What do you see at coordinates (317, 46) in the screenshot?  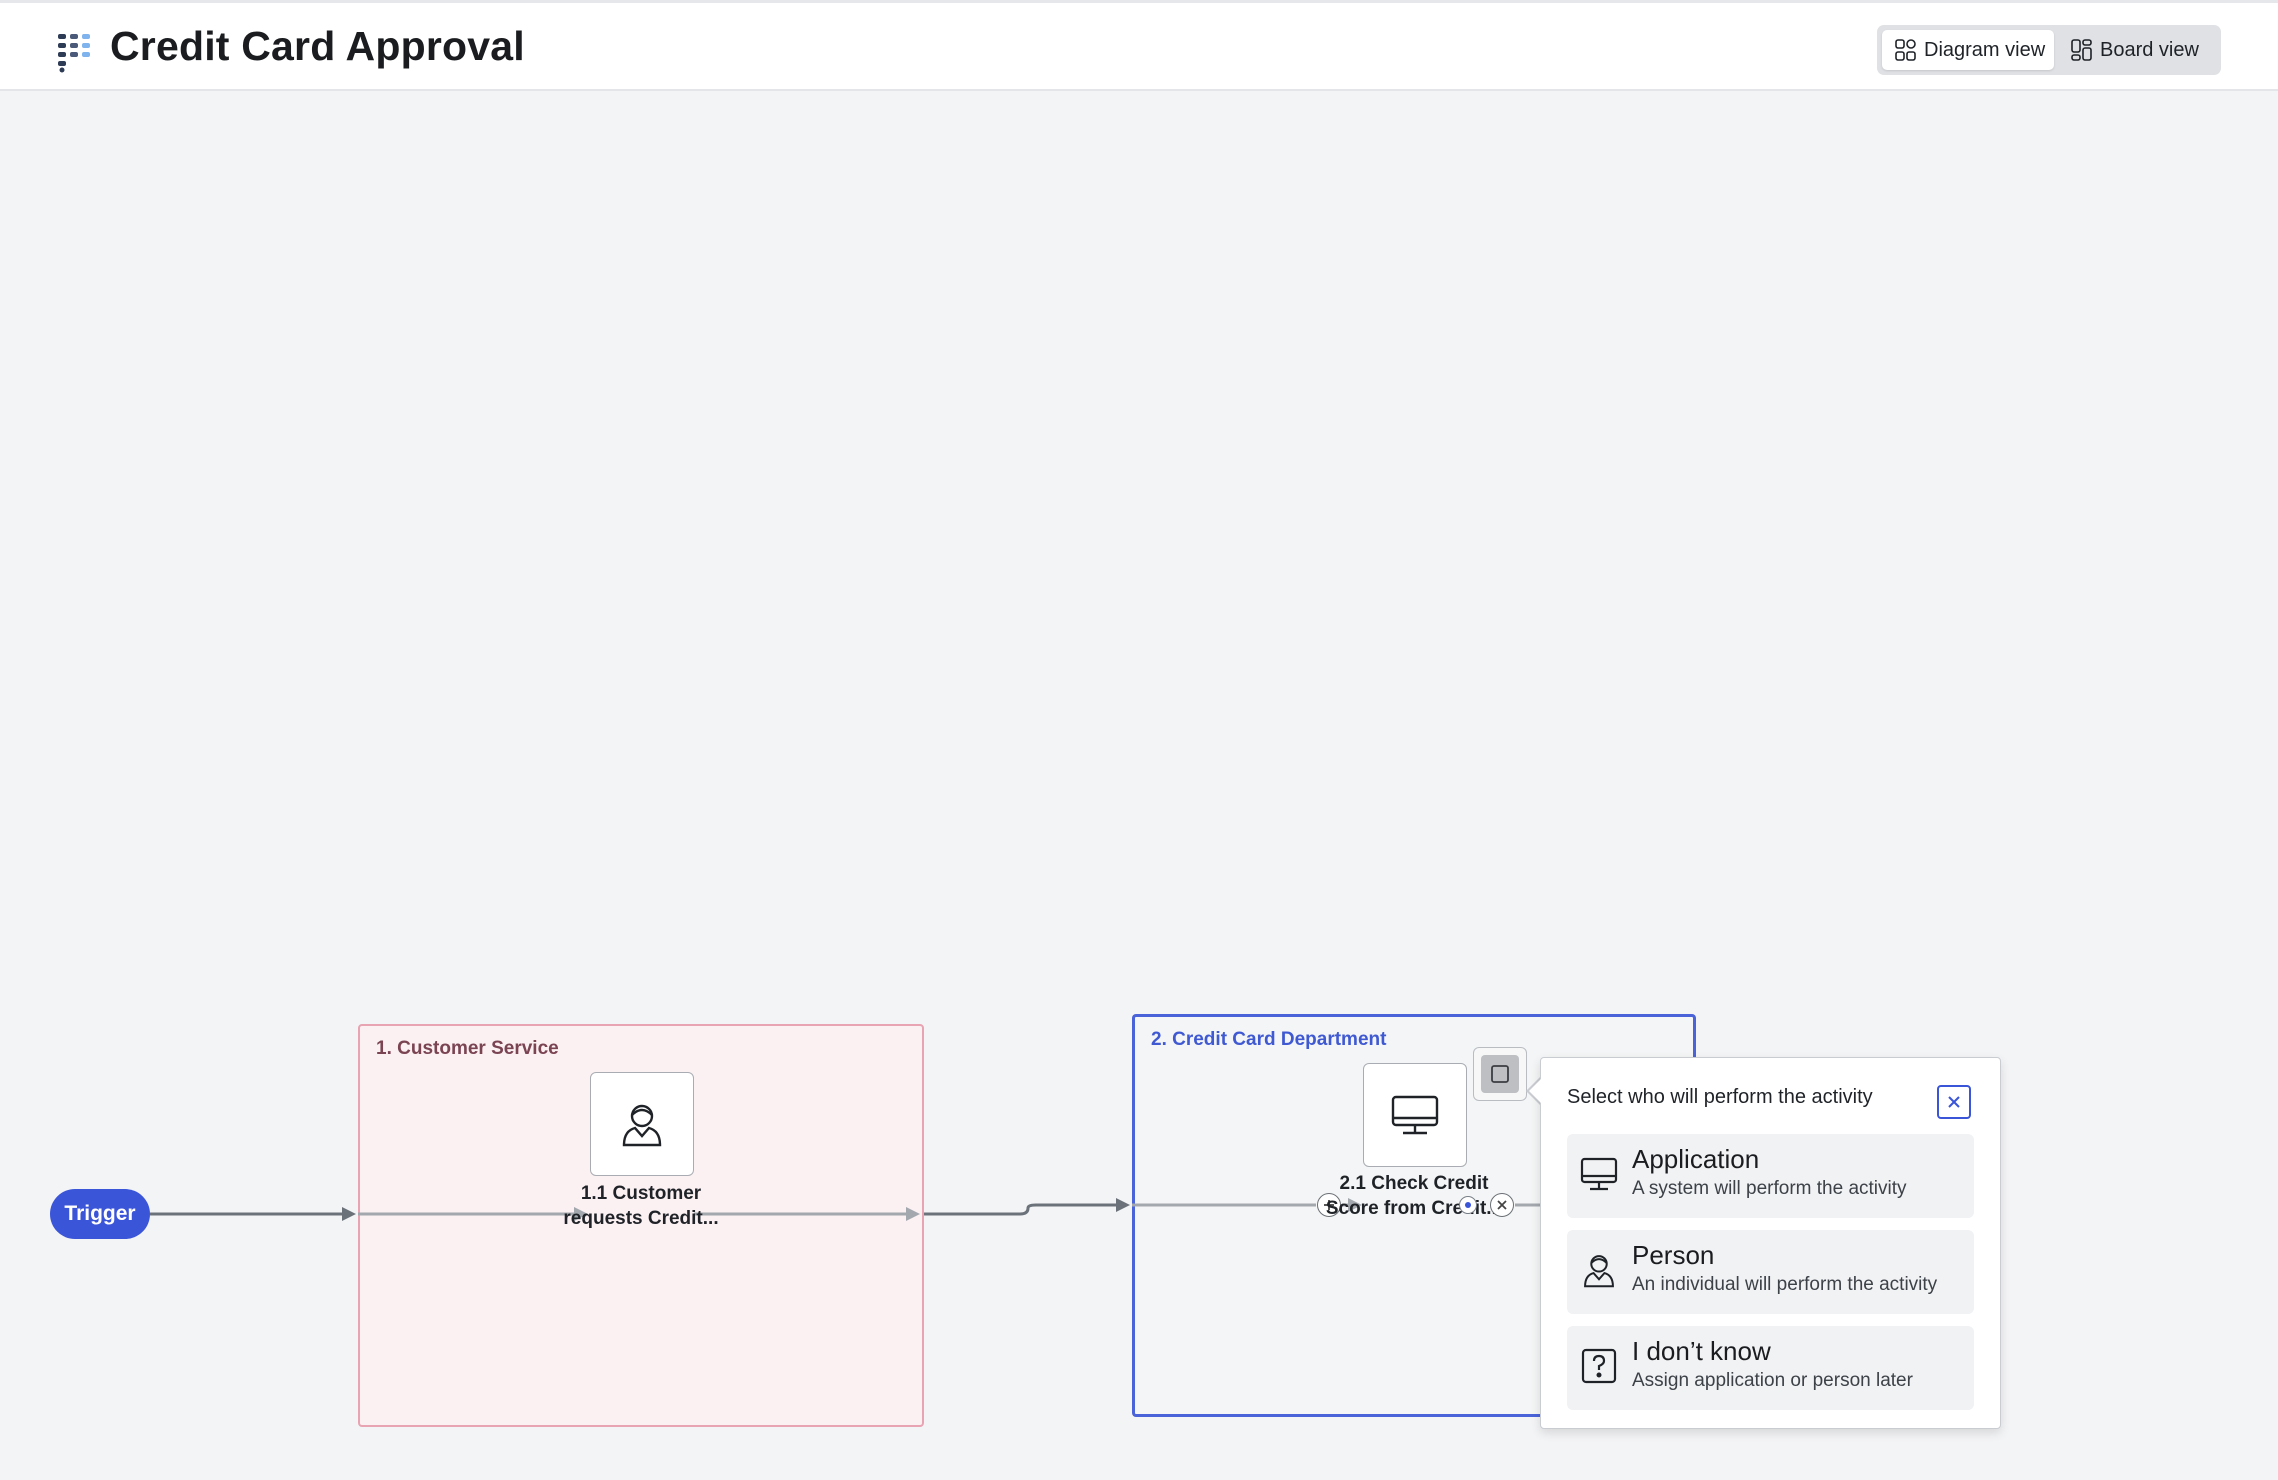 I see `page-title: Credit Card Approval` at bounding box center [317, 46].